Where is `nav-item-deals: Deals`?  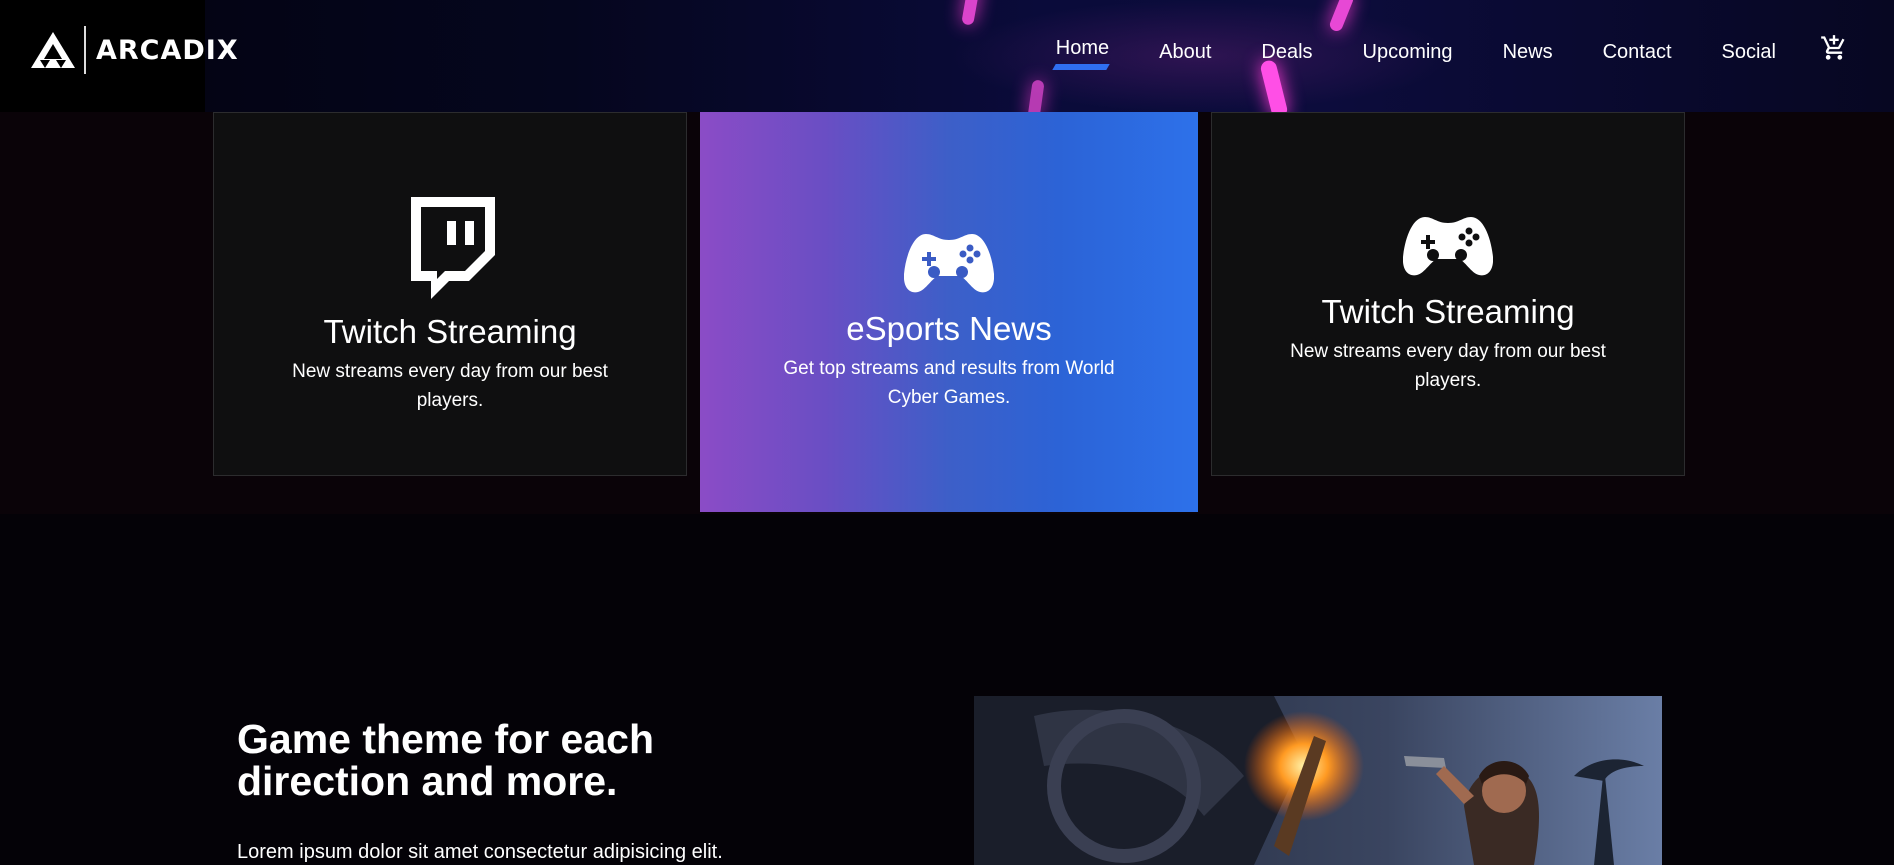 nav-item-deals: Deals is located at coordinates (1286, 52).